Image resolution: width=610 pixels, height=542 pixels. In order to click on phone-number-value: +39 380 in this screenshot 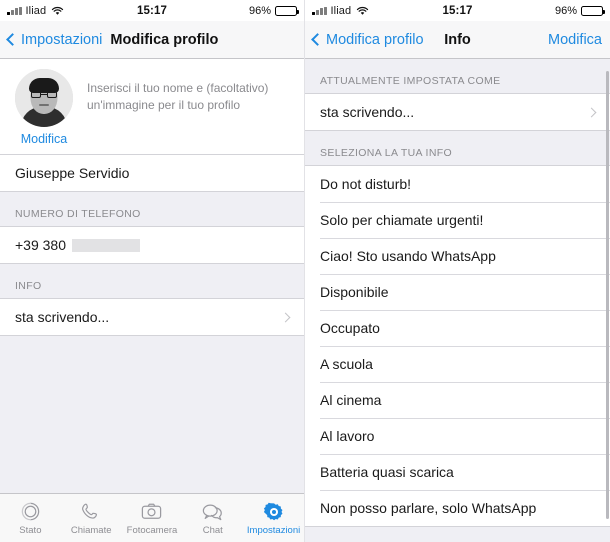, I will do `click(40, 245)`.